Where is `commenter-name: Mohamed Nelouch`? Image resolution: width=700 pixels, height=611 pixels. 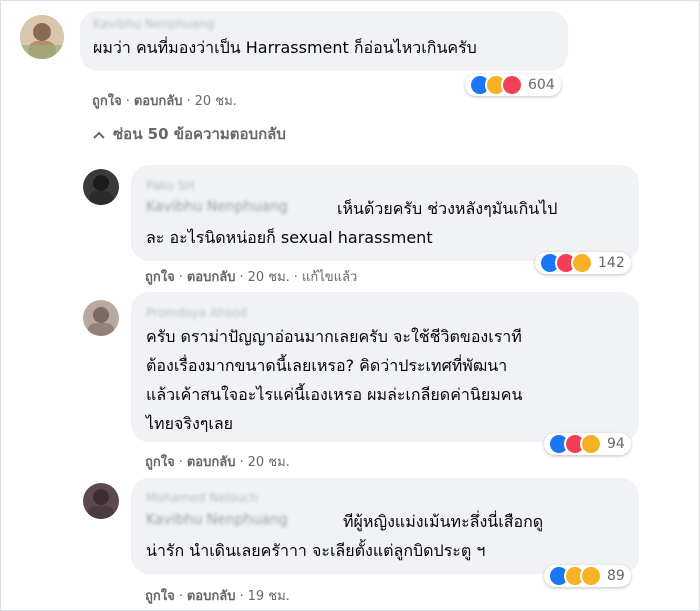
commenter-name: Mohamed Nelouch is located at coordinates (202, 498).